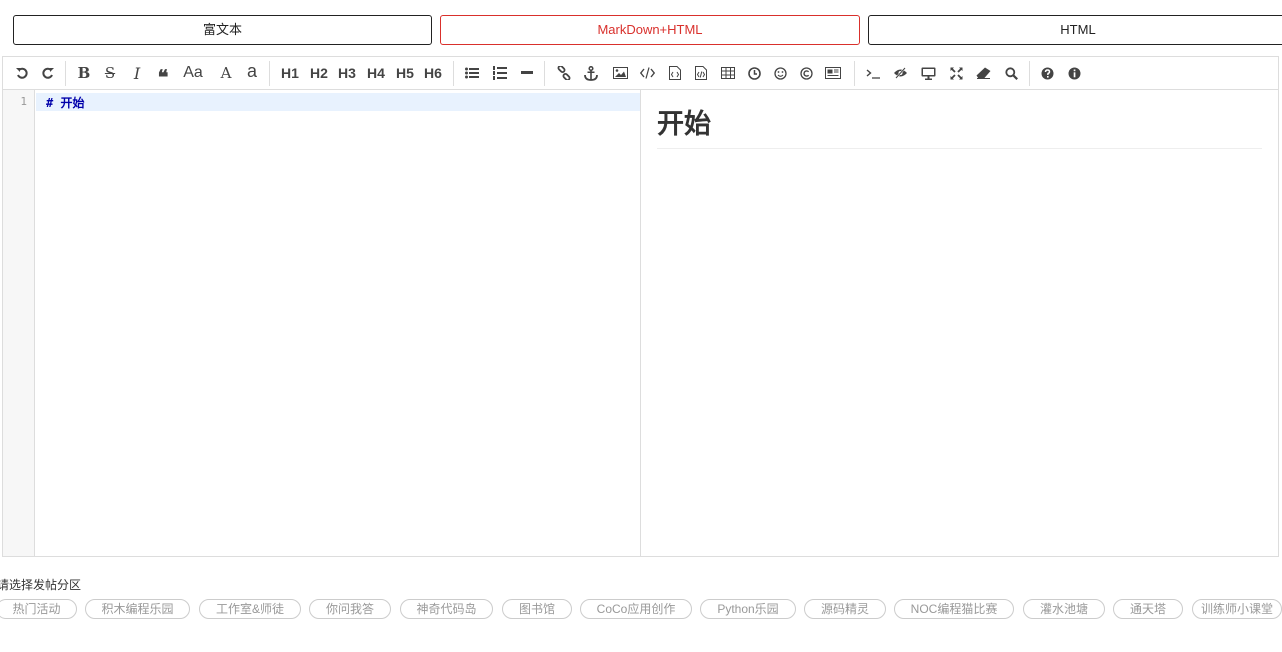 The image size is (1282, 652). Describe the element at coordinates (347, 73) in the screenshot. I see `heading-3-button: H3` at that location.